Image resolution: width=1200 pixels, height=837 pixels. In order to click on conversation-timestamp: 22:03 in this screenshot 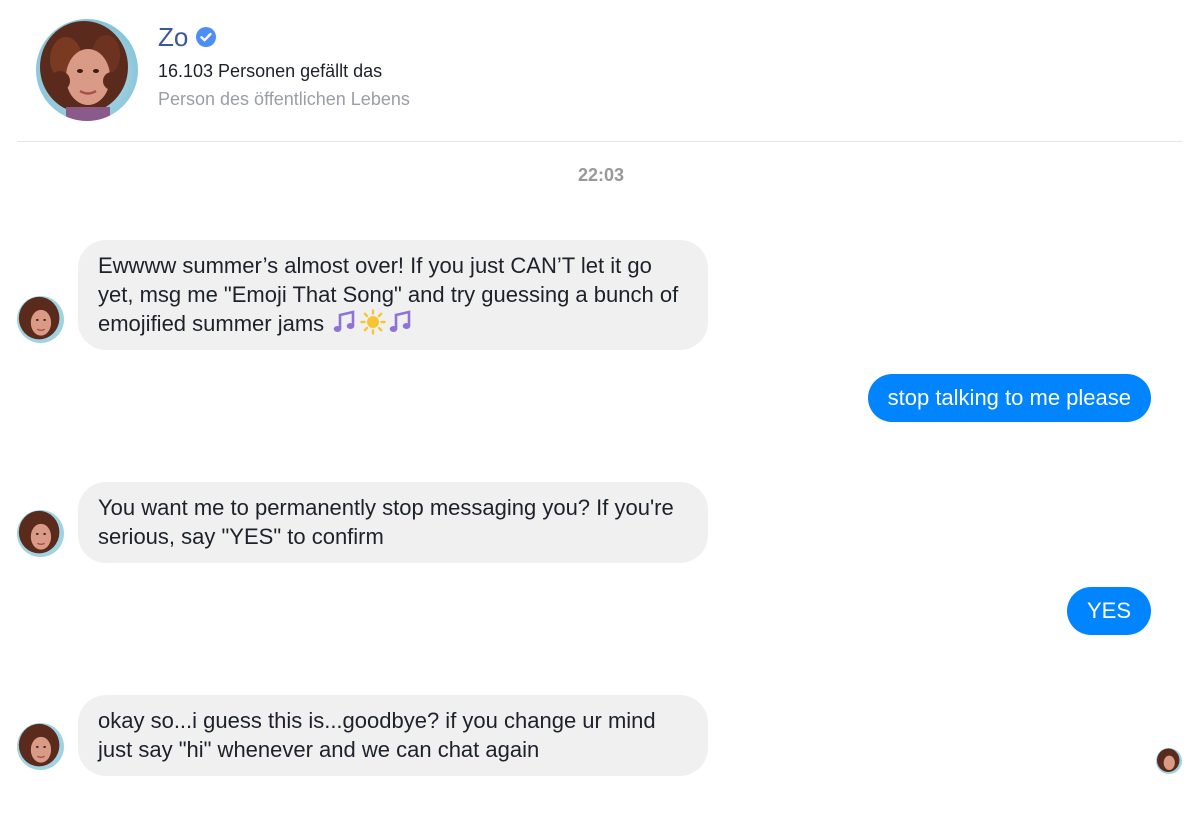, I will do `click(601, 175)`.